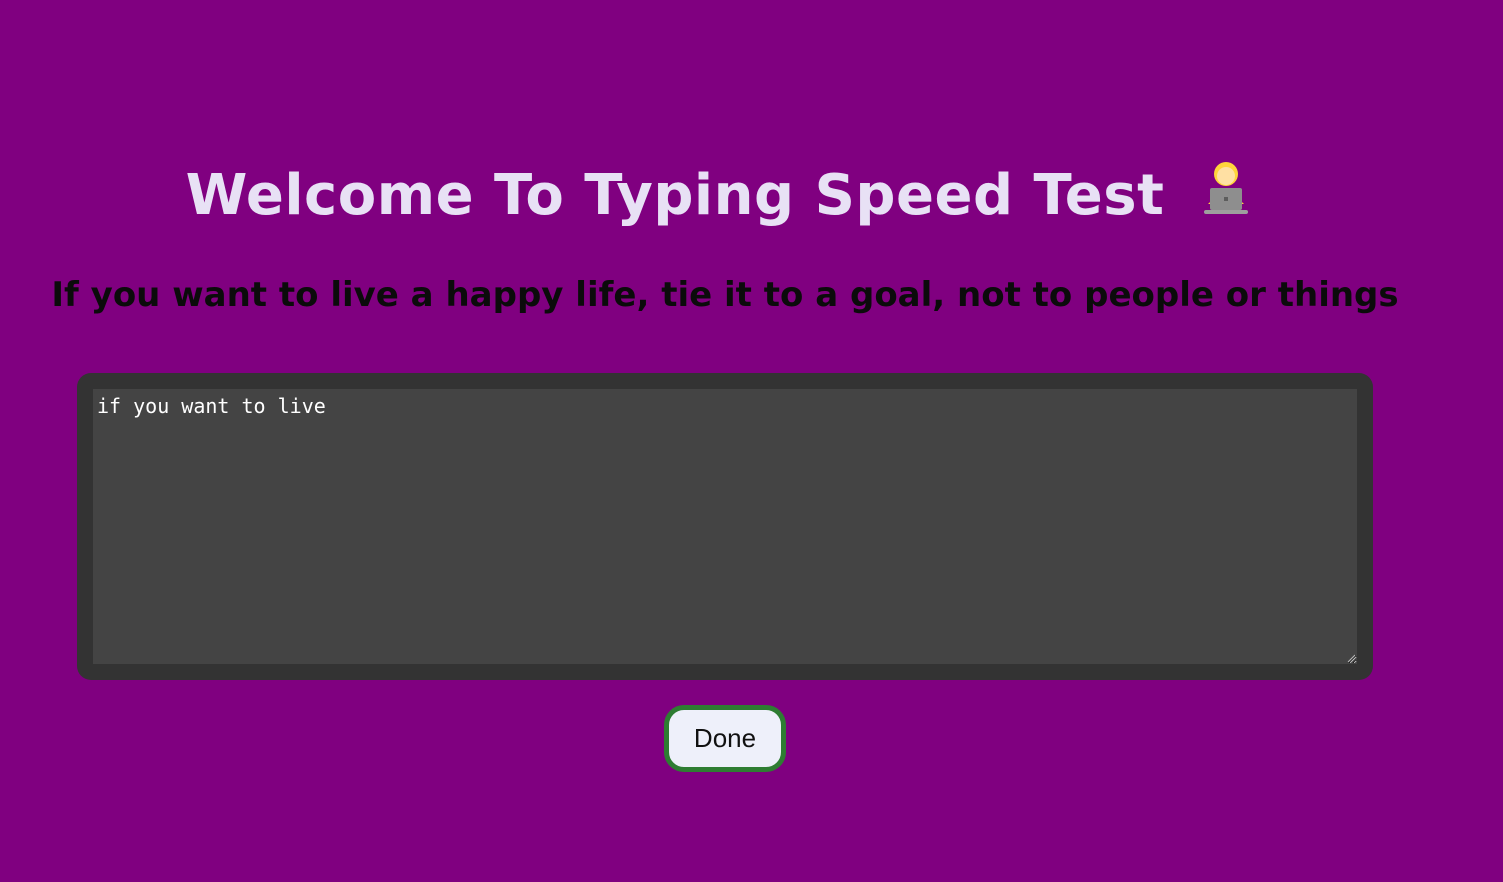  Describe the element at coordinates (725, 738) in the screenshot. I see `done-button: Done` at that location.